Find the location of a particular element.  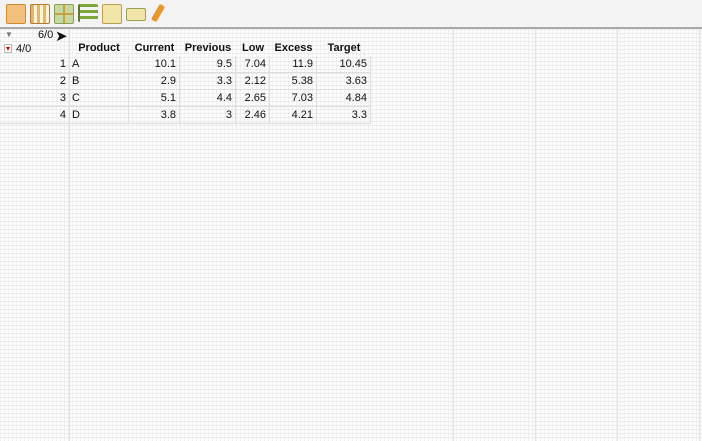

column-header-target: Target is located at coordinates (344, 48).